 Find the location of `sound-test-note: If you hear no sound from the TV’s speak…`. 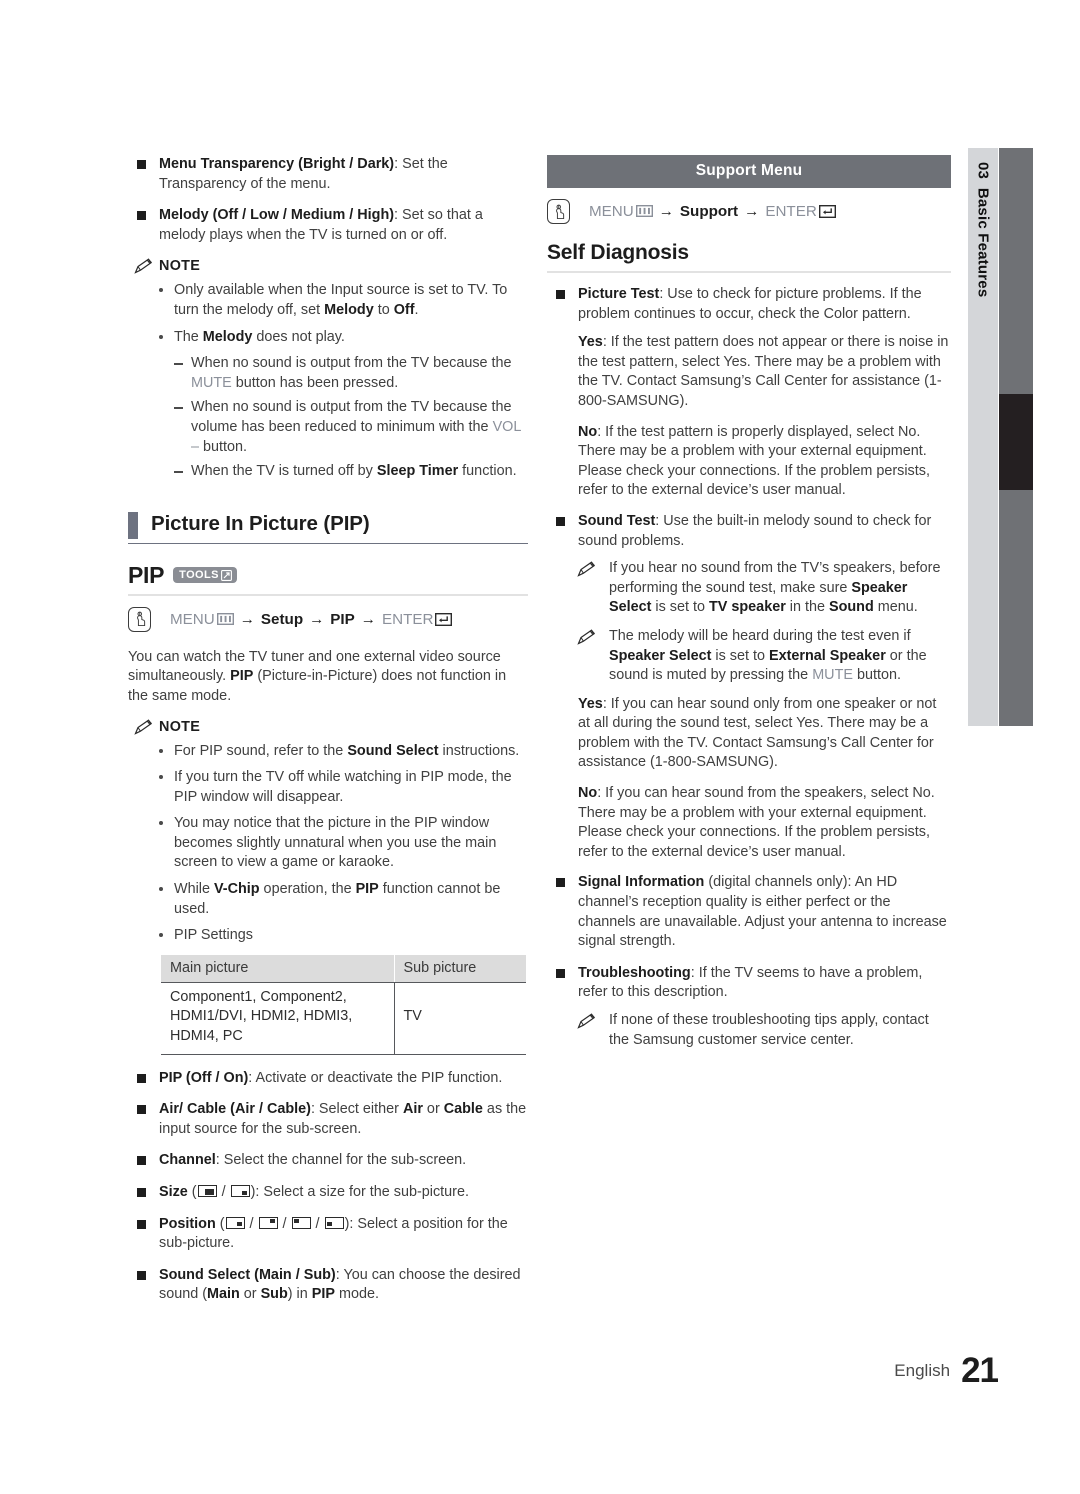

sound-test-note: If you hear no sound from the TV’s speak… is located at coordinates (749, 588).